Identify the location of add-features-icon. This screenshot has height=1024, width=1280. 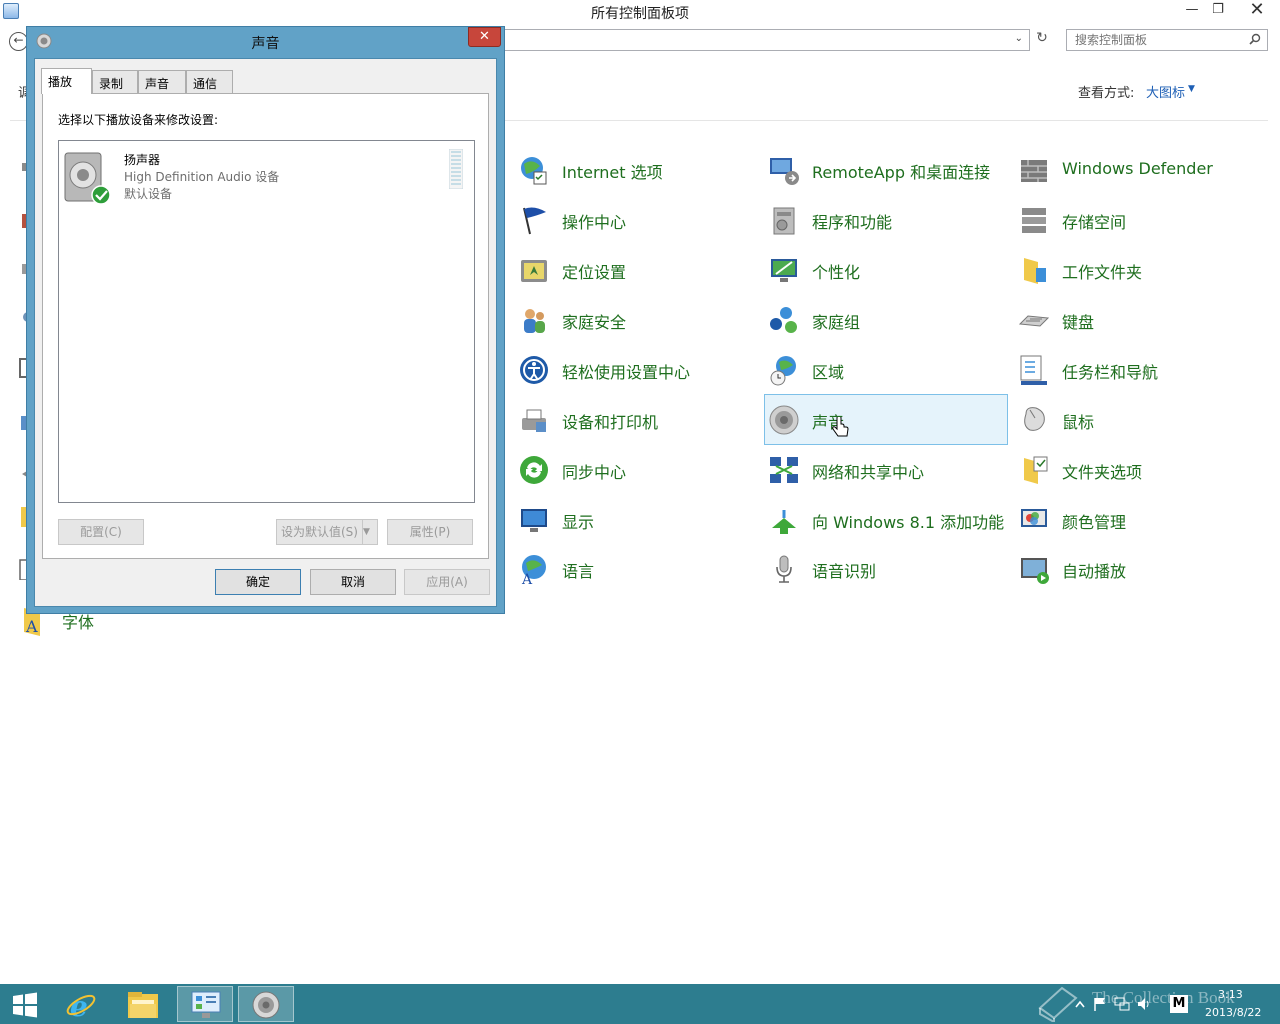
(784, 522).